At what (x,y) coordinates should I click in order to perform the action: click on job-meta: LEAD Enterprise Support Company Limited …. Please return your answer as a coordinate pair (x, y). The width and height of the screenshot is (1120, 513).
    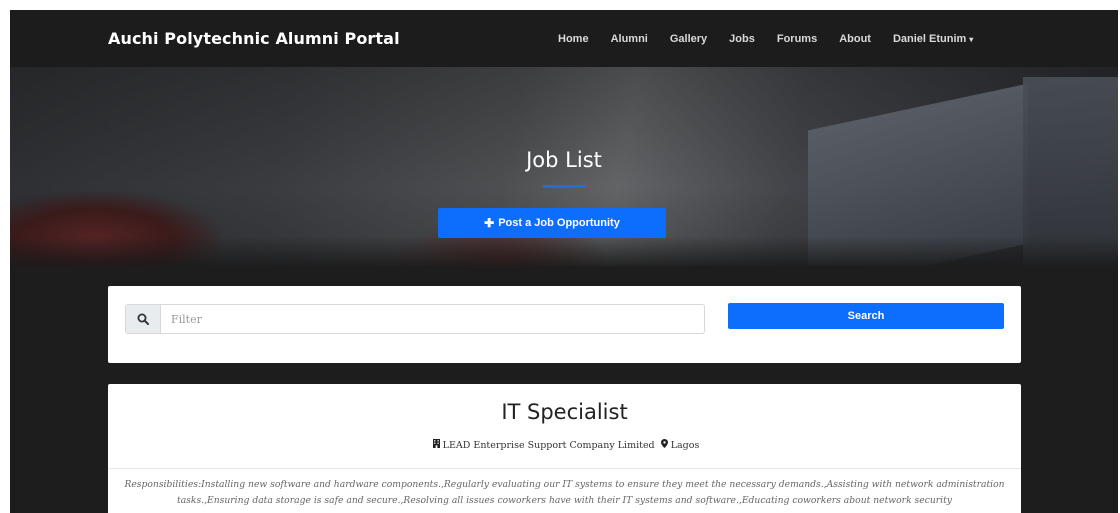
    Looking at the image, I should click on (564, 445).